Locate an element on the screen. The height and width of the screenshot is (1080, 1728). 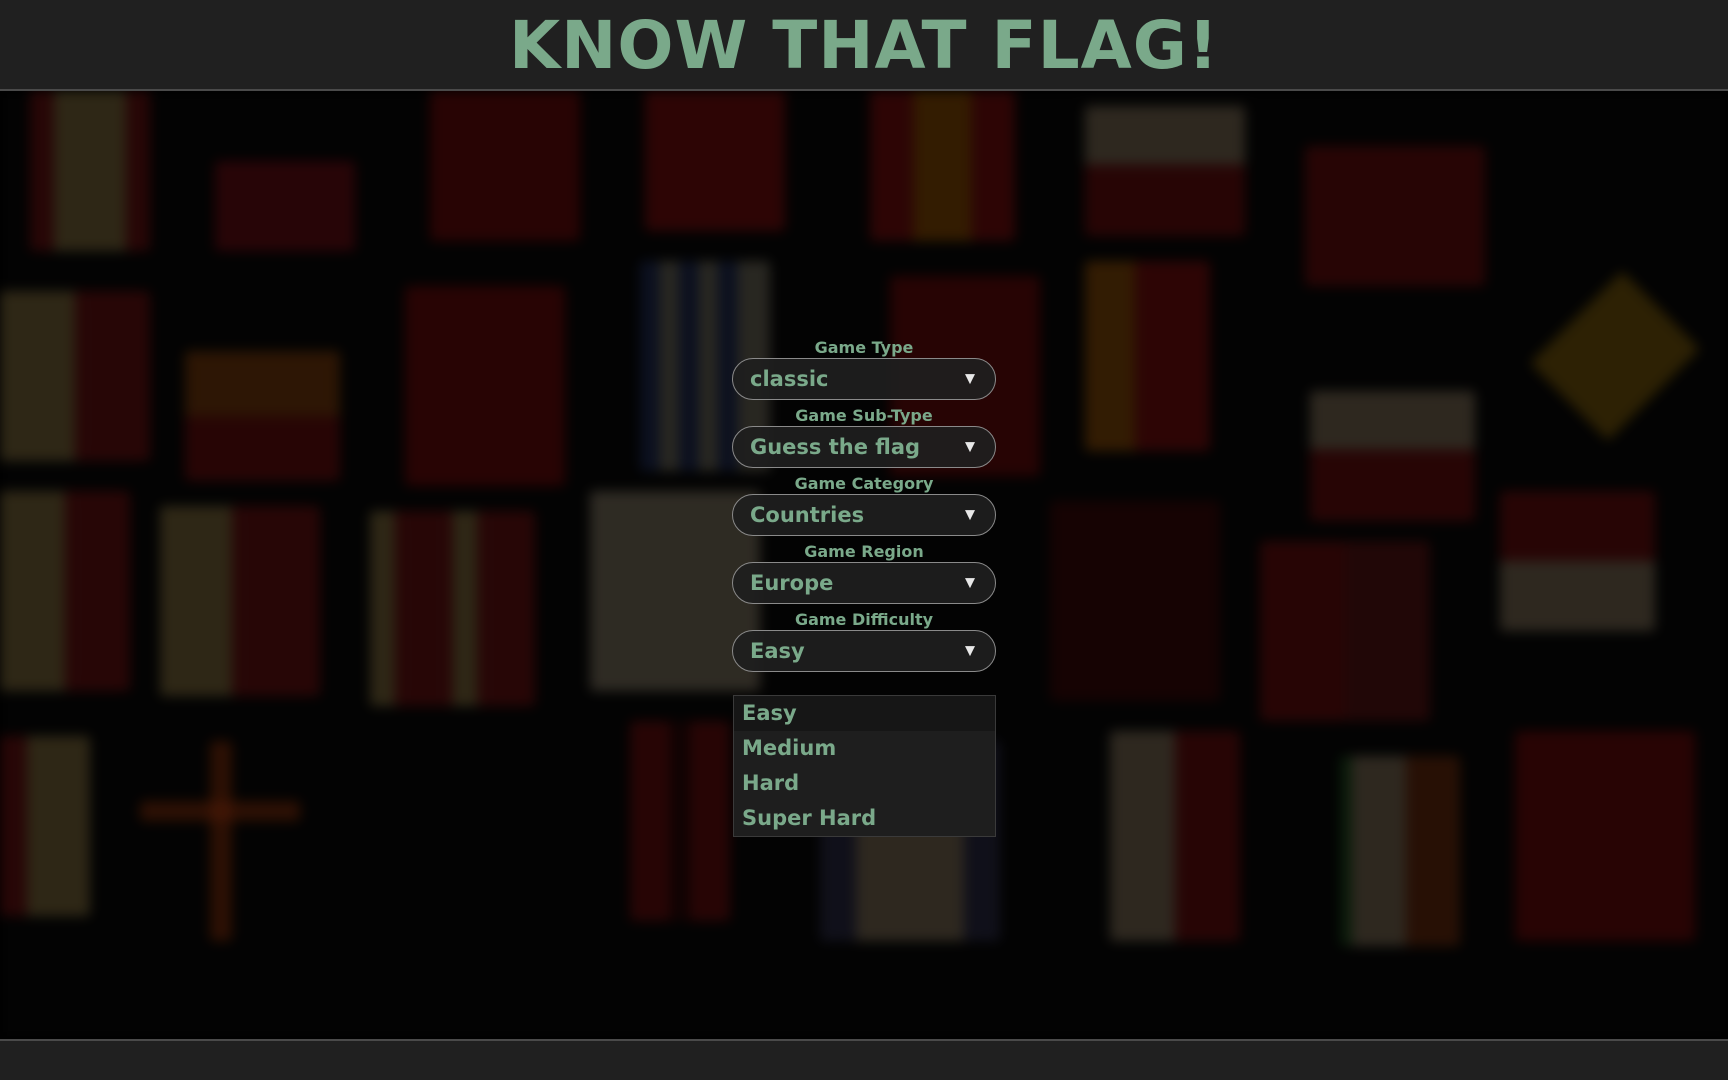
game-region-field: Game Region Europe ▼ is located at coordinates (864, 573).